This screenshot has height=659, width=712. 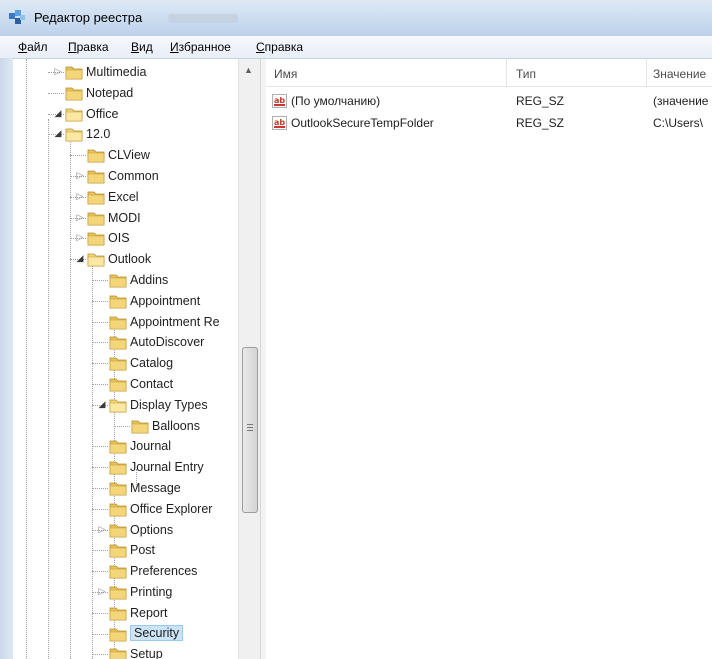 I want to click on tree-item-label: Common, so click(x=133, y=176).